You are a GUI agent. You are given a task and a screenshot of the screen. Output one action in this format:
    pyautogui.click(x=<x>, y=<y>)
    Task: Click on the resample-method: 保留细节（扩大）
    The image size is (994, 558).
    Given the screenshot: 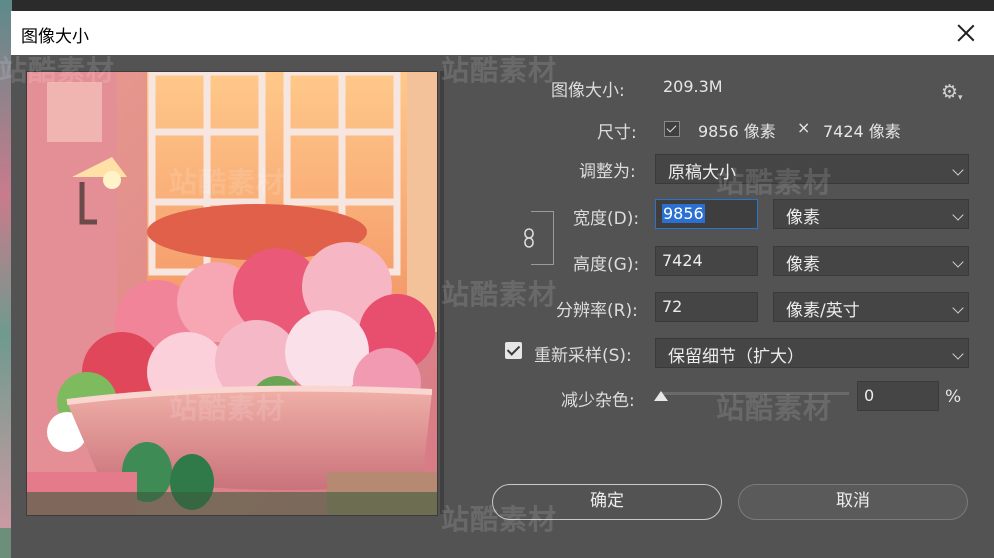 What is the action you would take?
    pyautogui.click(x=736, y=357)
    